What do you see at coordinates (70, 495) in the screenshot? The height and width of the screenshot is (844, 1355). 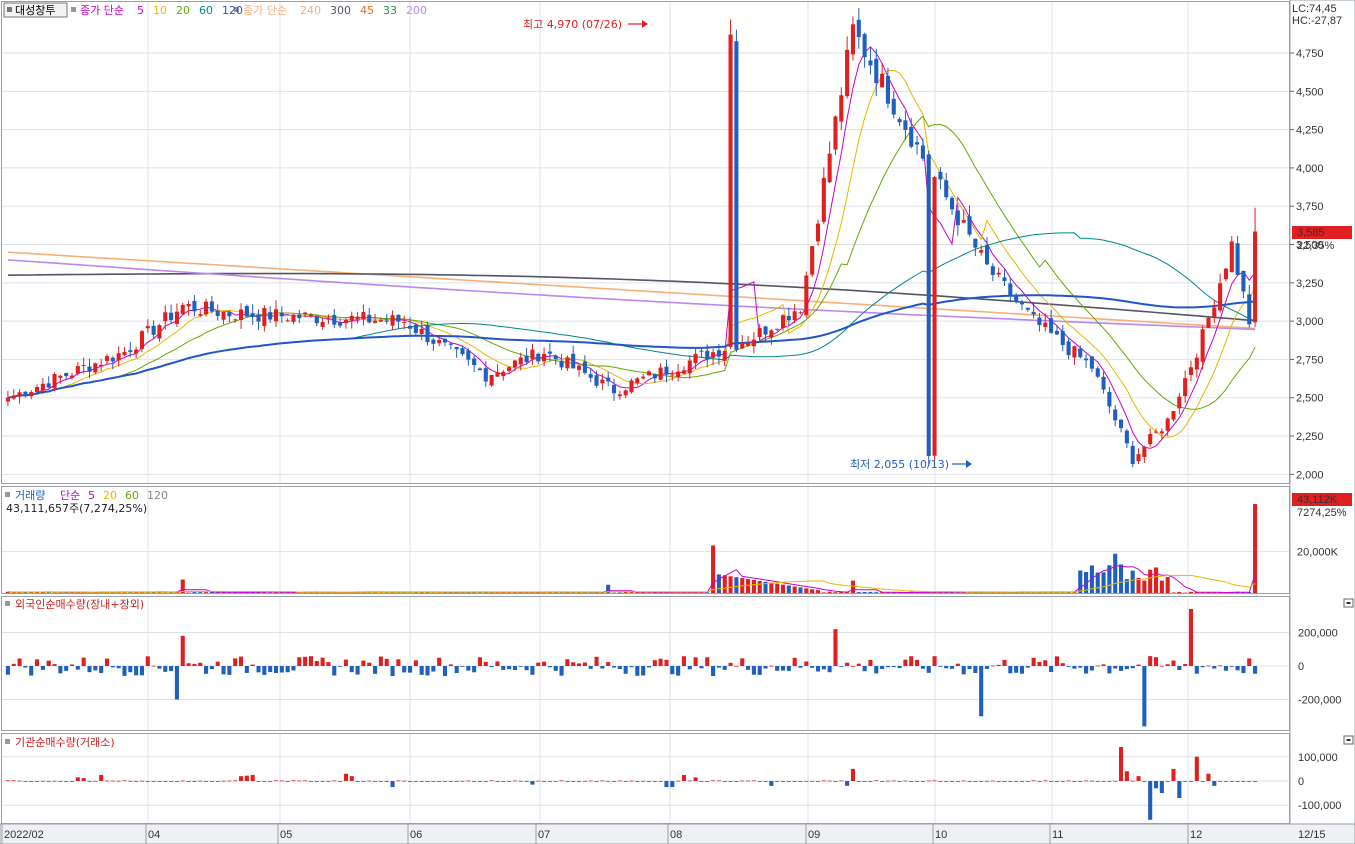 I see `volume-ma-label: 단순` at bounding box center [70, 495].